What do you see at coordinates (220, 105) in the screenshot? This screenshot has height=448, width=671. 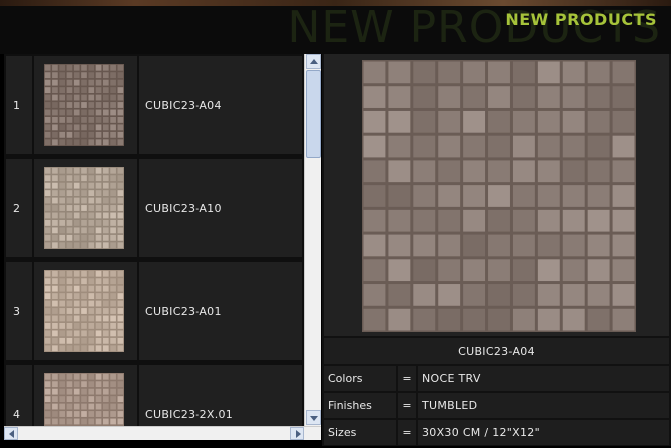 I see `product-code: CUBIC23-A04` at bounding box center [220, 105].